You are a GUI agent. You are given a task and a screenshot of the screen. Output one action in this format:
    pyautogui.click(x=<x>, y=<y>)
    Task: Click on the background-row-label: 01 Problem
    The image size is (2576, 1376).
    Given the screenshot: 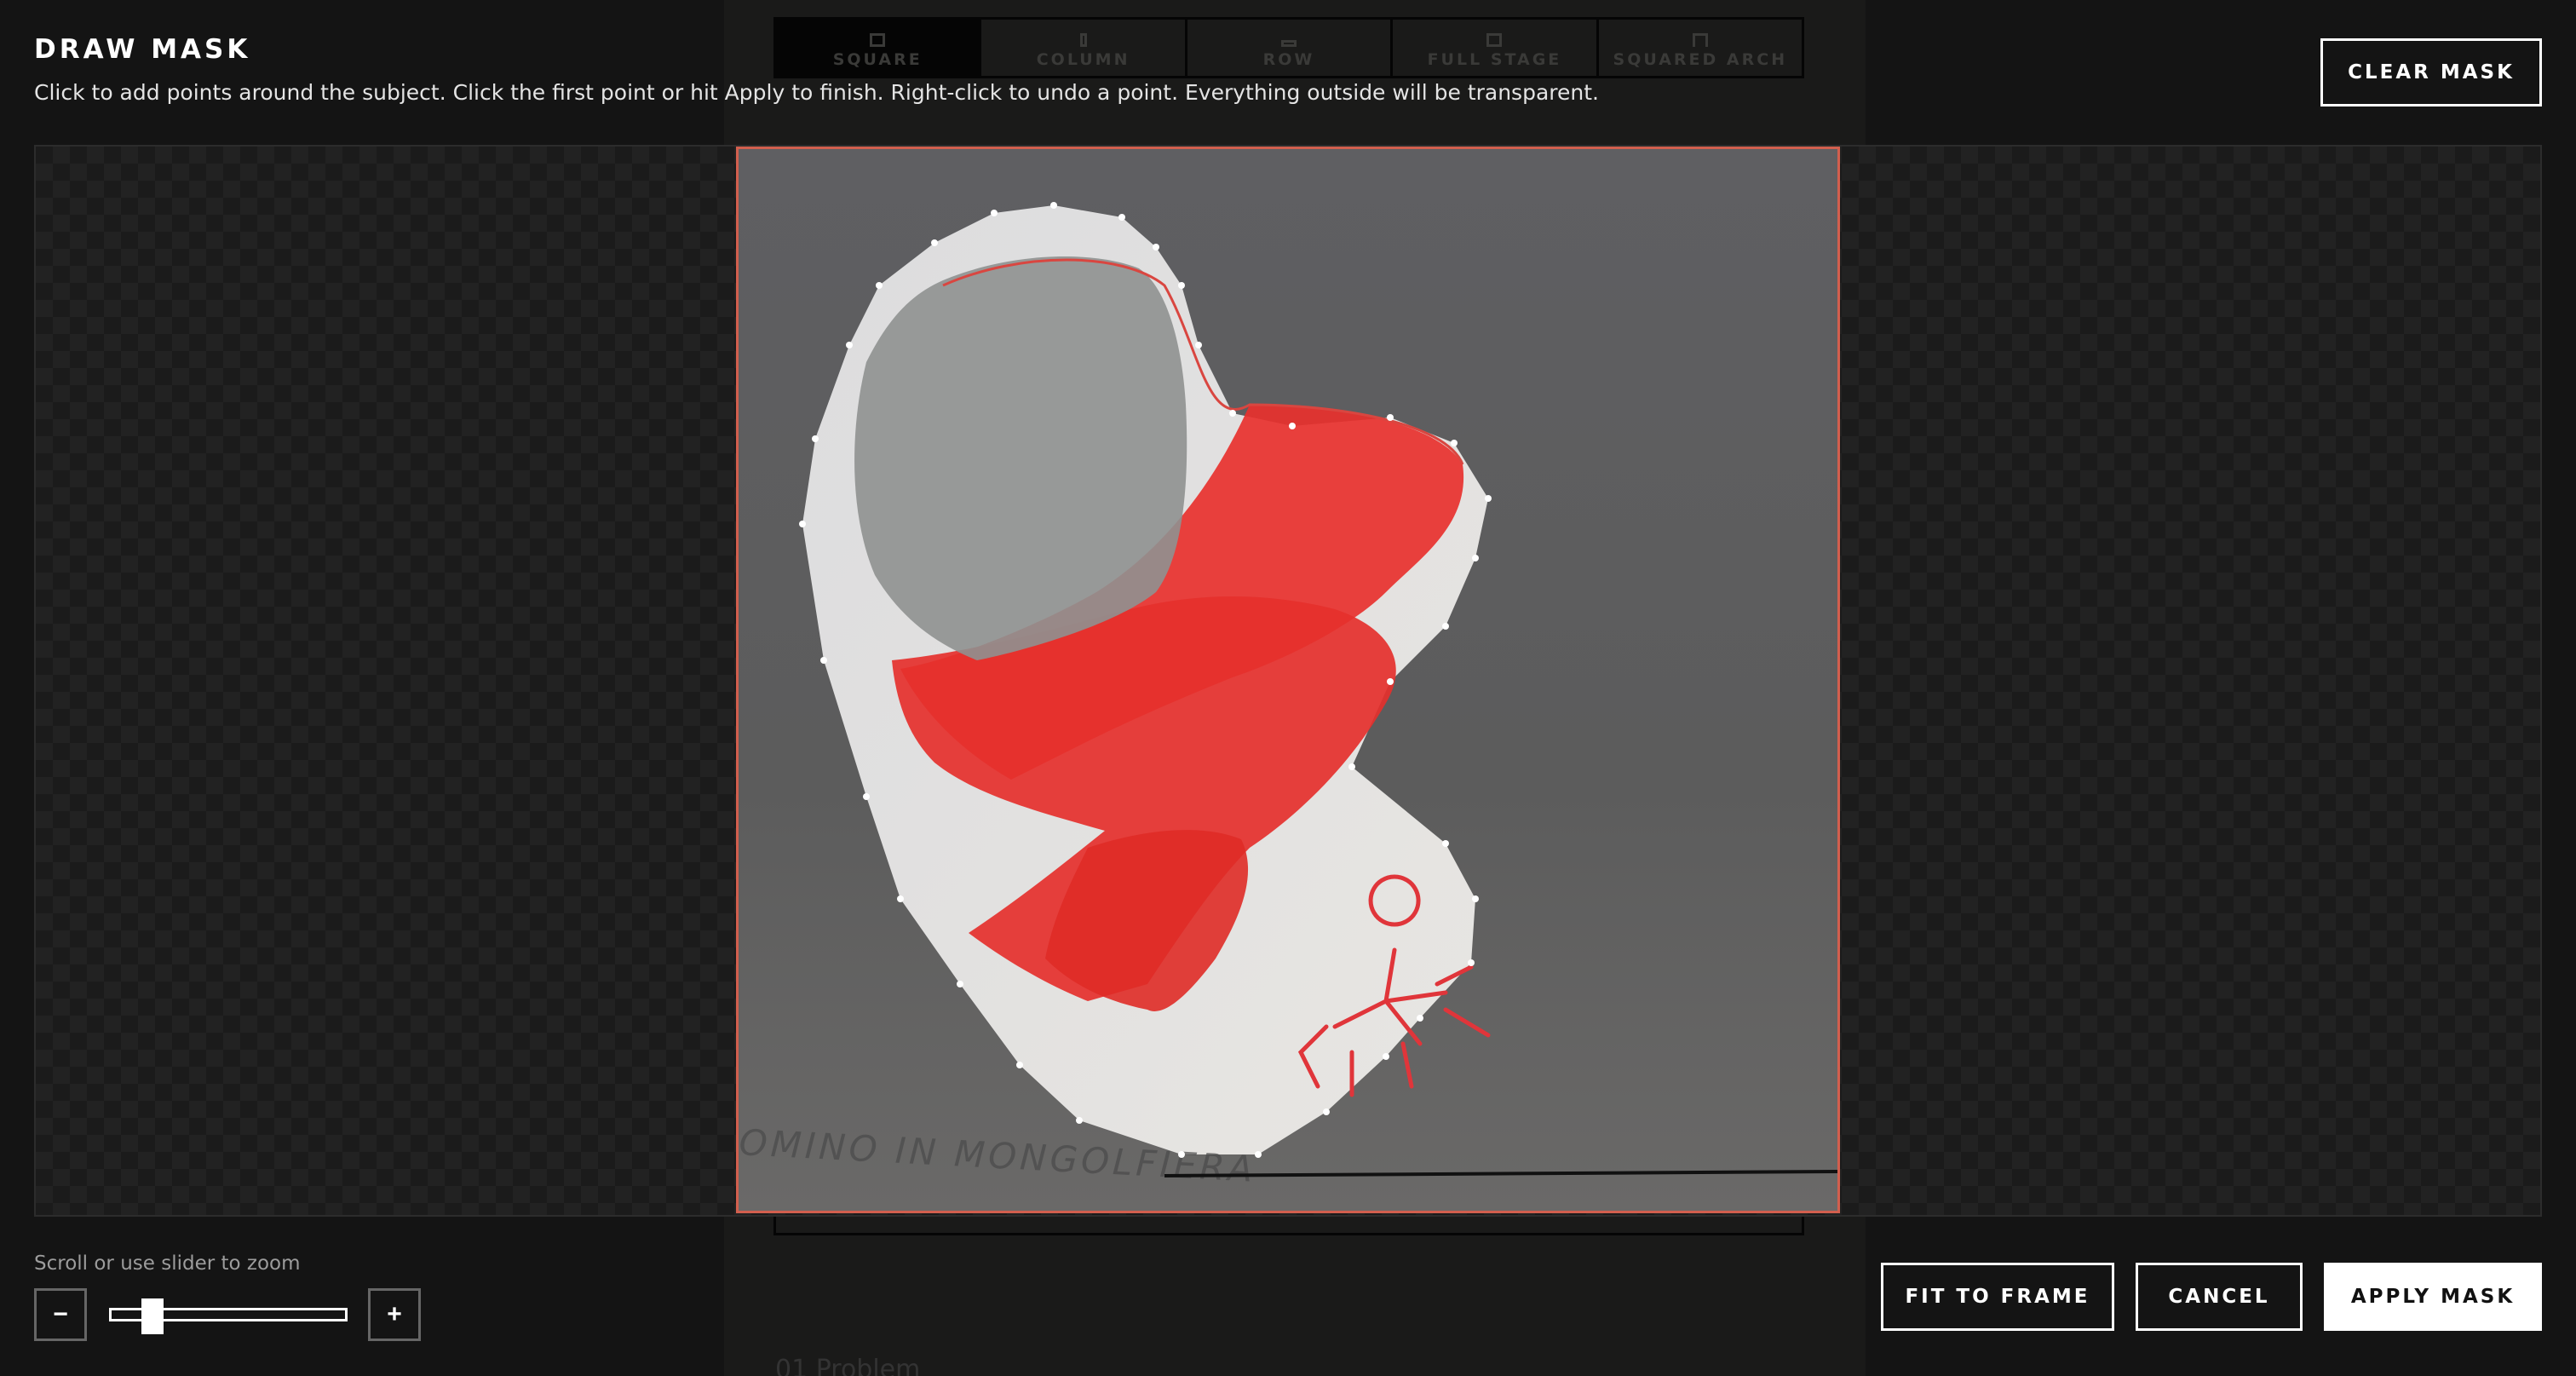 What is the action you would take?
    pyautogui.click(x=848, y=1366)
    